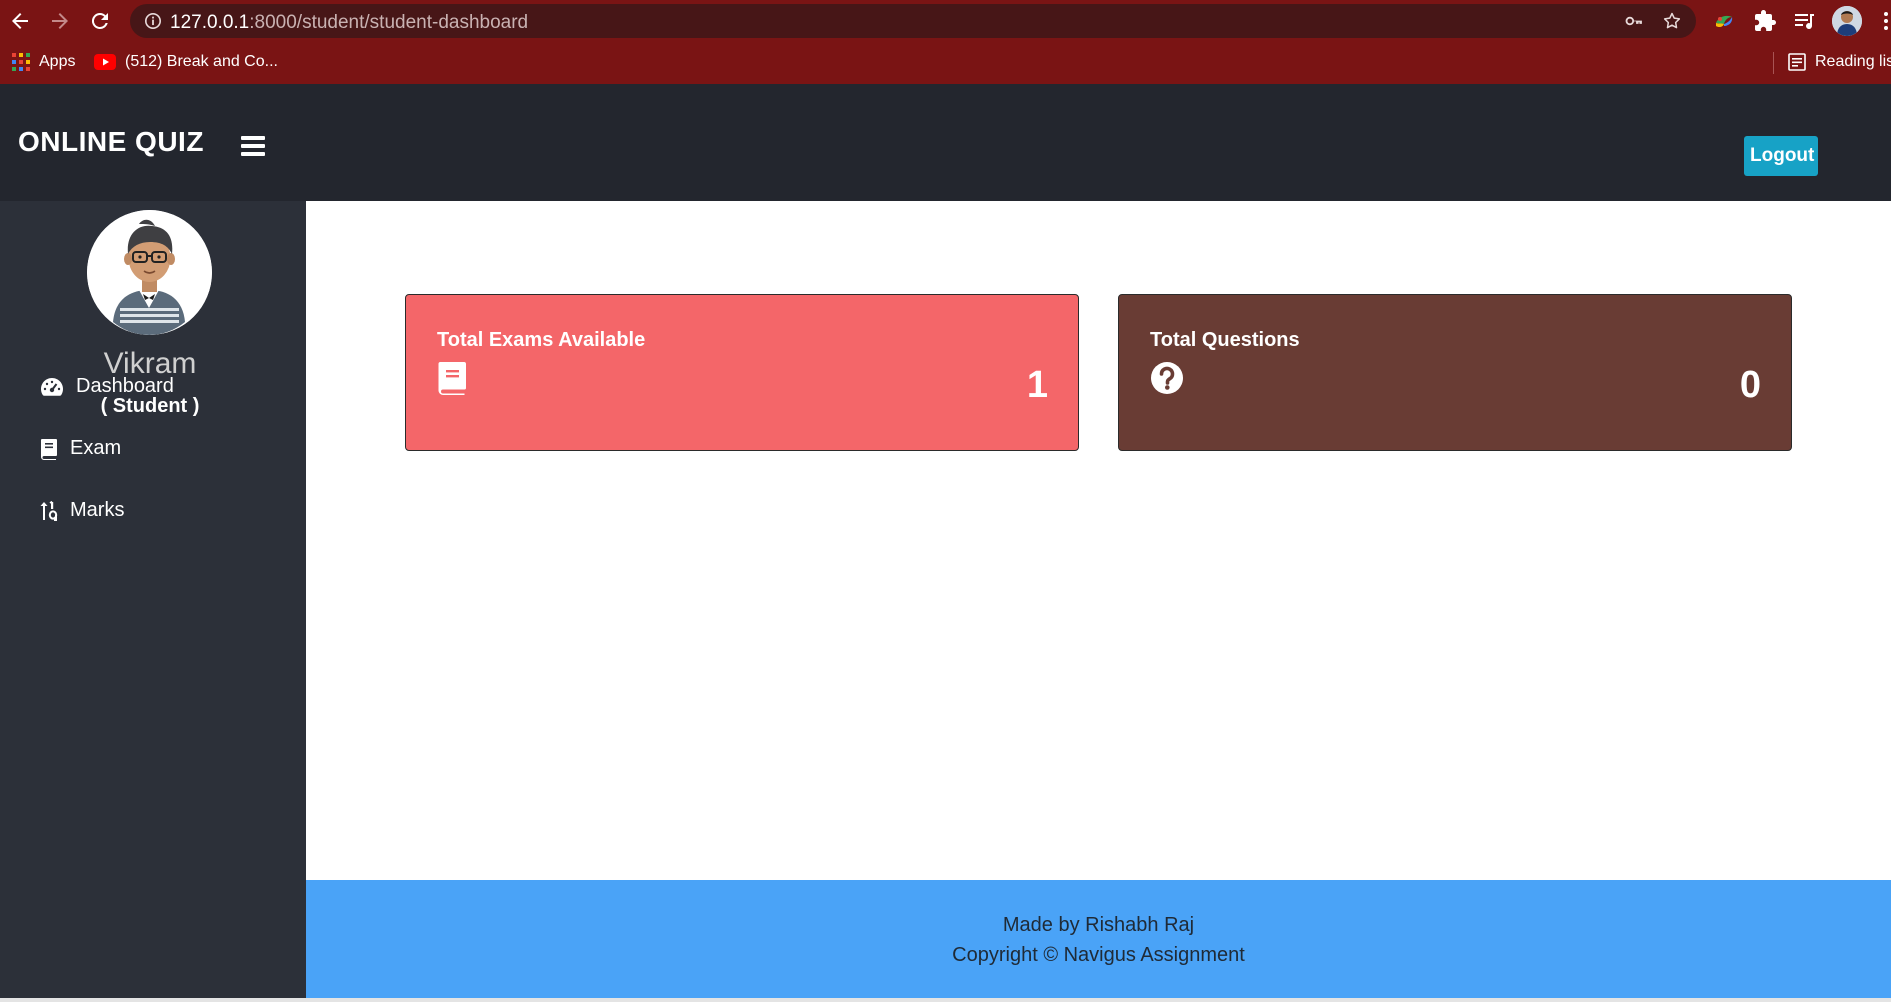 Image resolution: width=1891 pixels, height=1002 pixels. Describe the element at coordinates (1781, 156) in the screenshot. I see `logout-button: Logout` at that location.